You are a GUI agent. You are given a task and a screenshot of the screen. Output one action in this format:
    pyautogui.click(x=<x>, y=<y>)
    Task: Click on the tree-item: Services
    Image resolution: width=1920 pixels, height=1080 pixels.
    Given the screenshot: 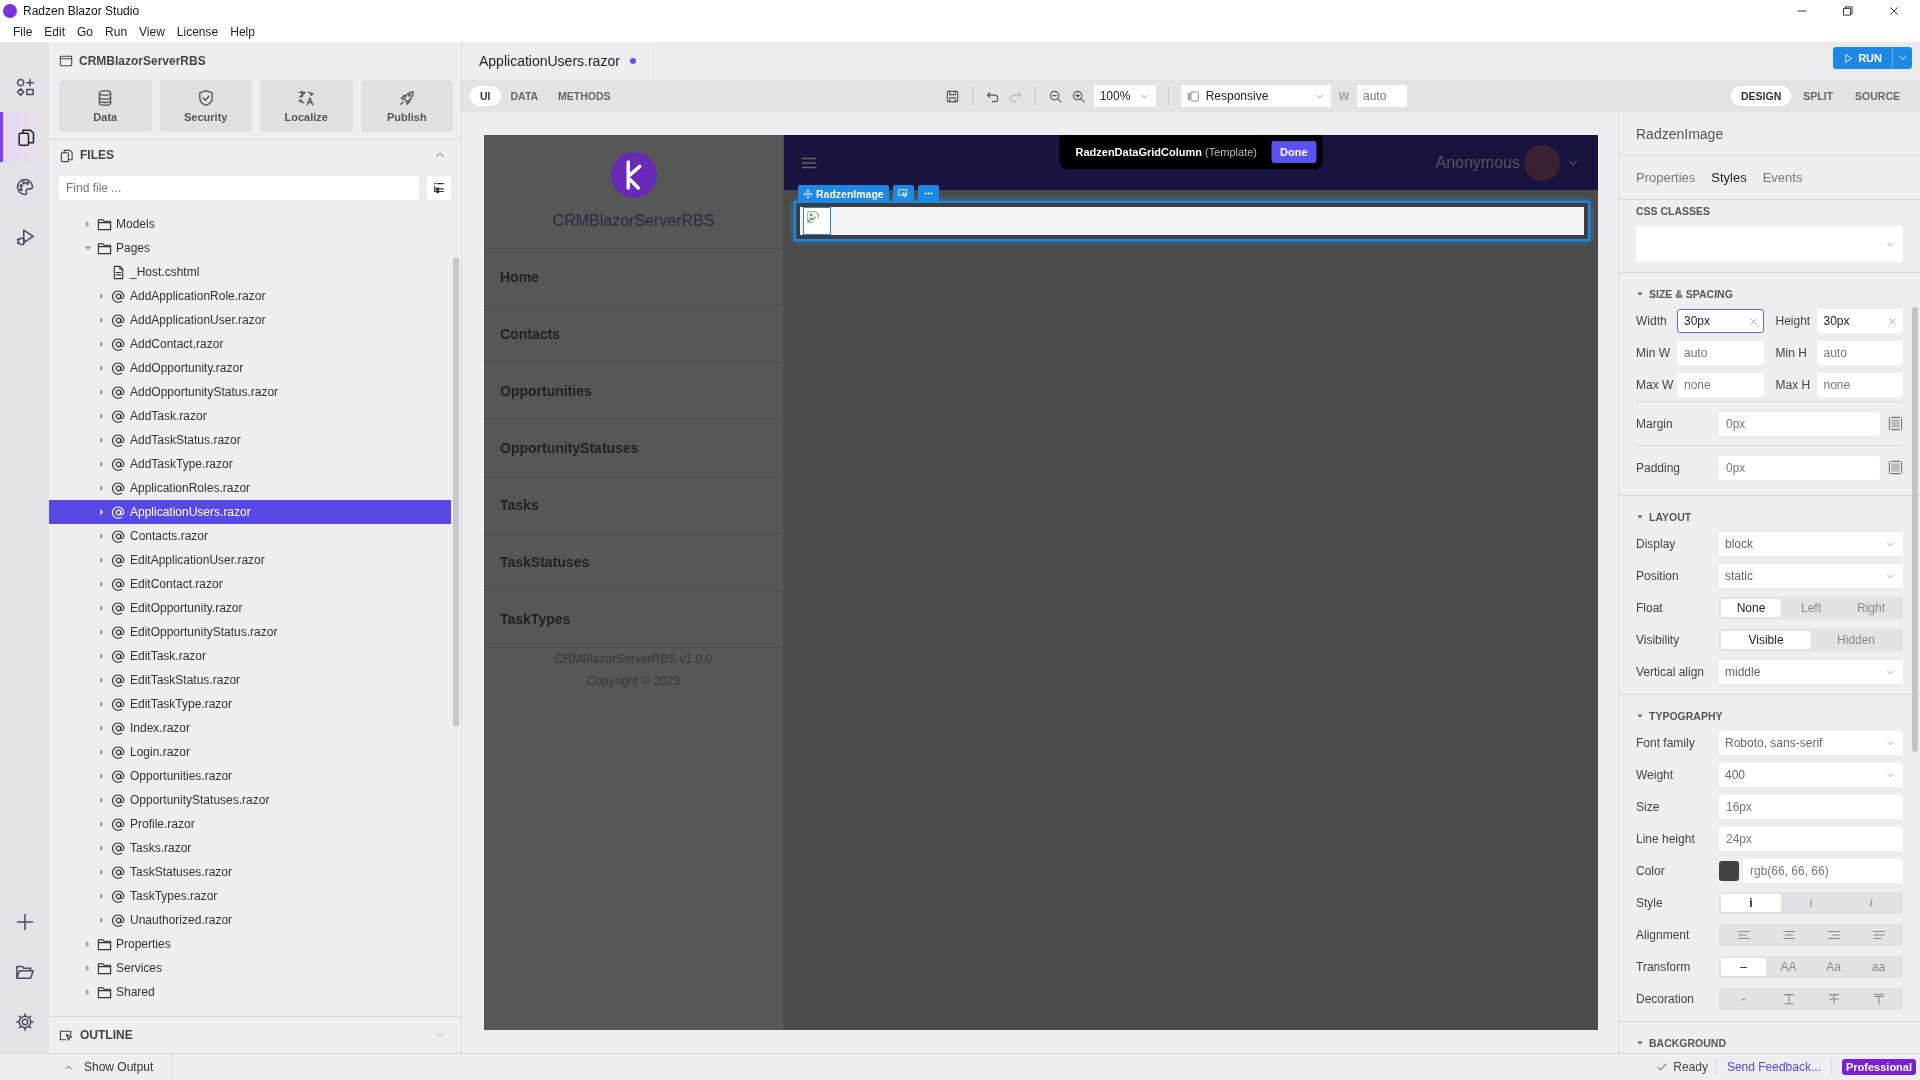 What is the action you would take?
    pyautogui.click(x=250, y=968)
    